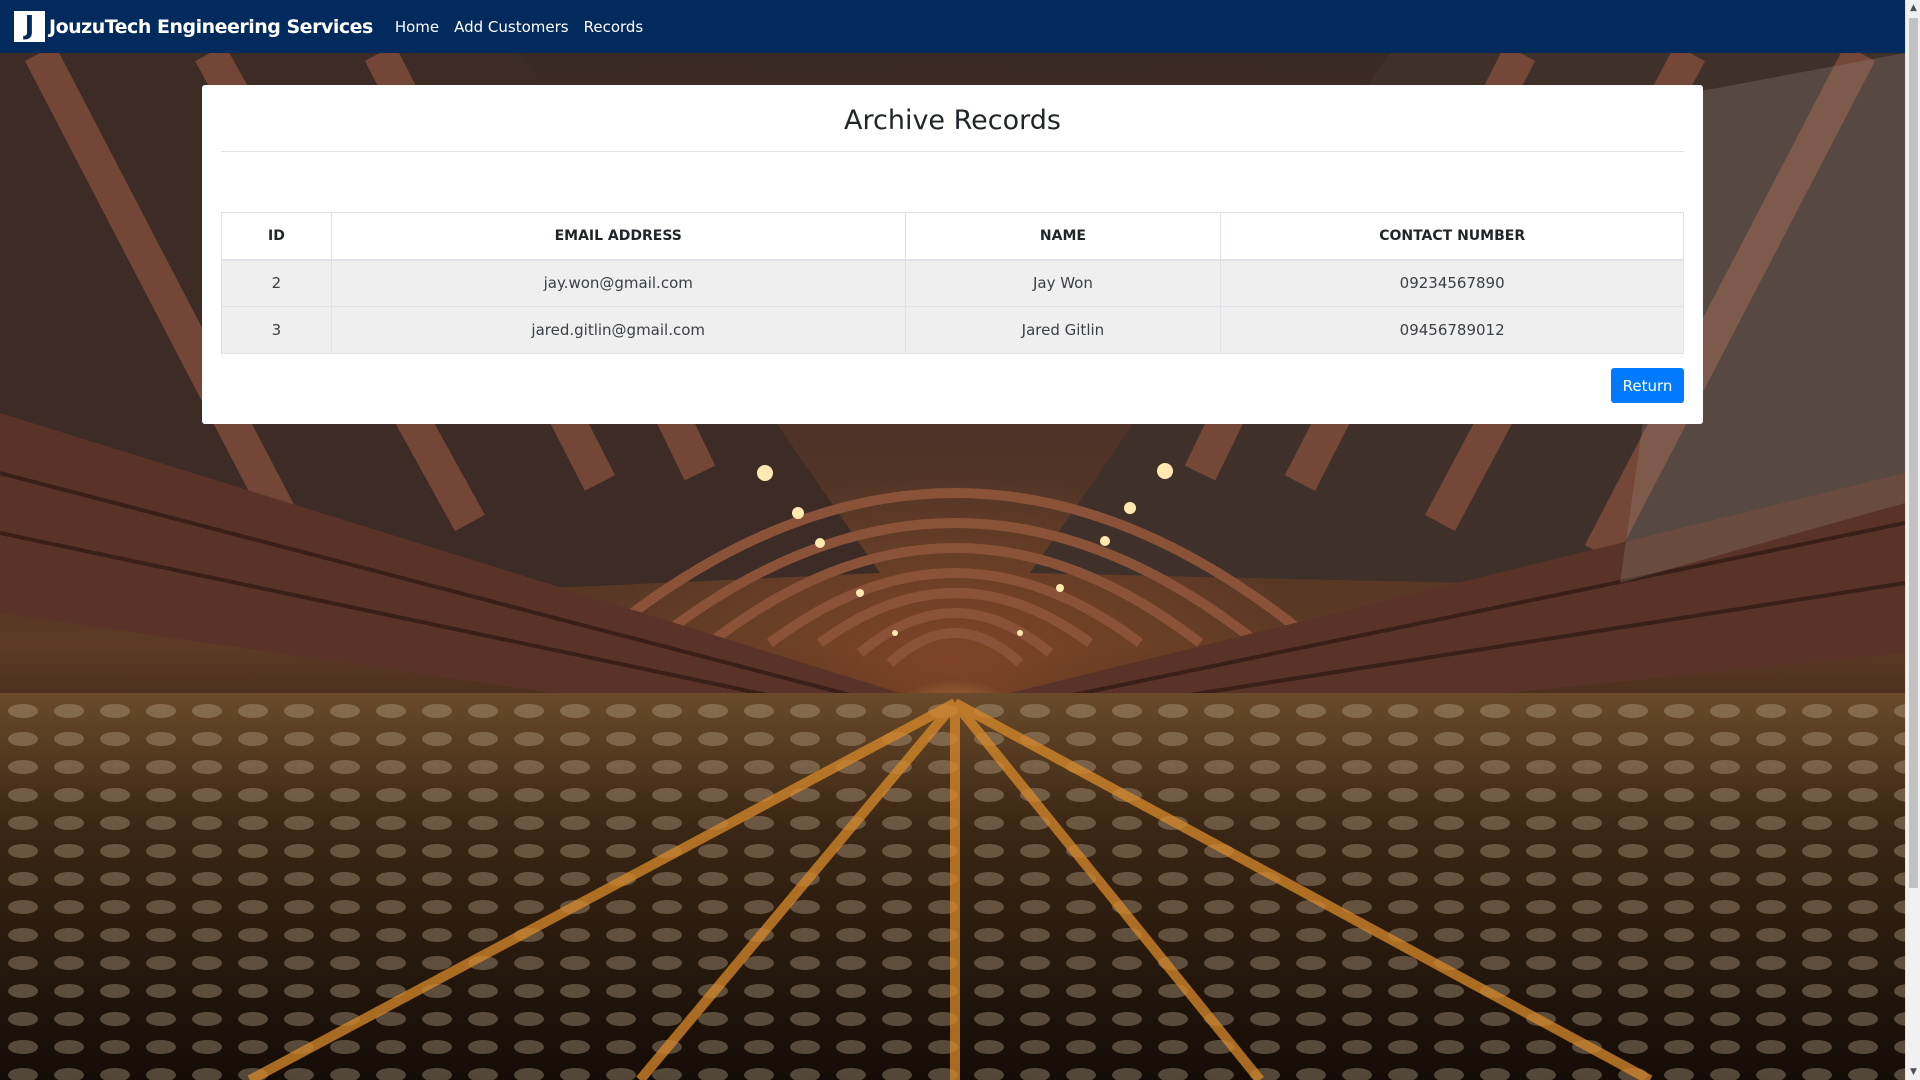 The width and height of the screenshot is (1920, 1080). What do you see at coordinates (618, 236) in the screenshot?
I see `column-header-email: EMAIL ADDRESS` at bounding box center [618, 236].